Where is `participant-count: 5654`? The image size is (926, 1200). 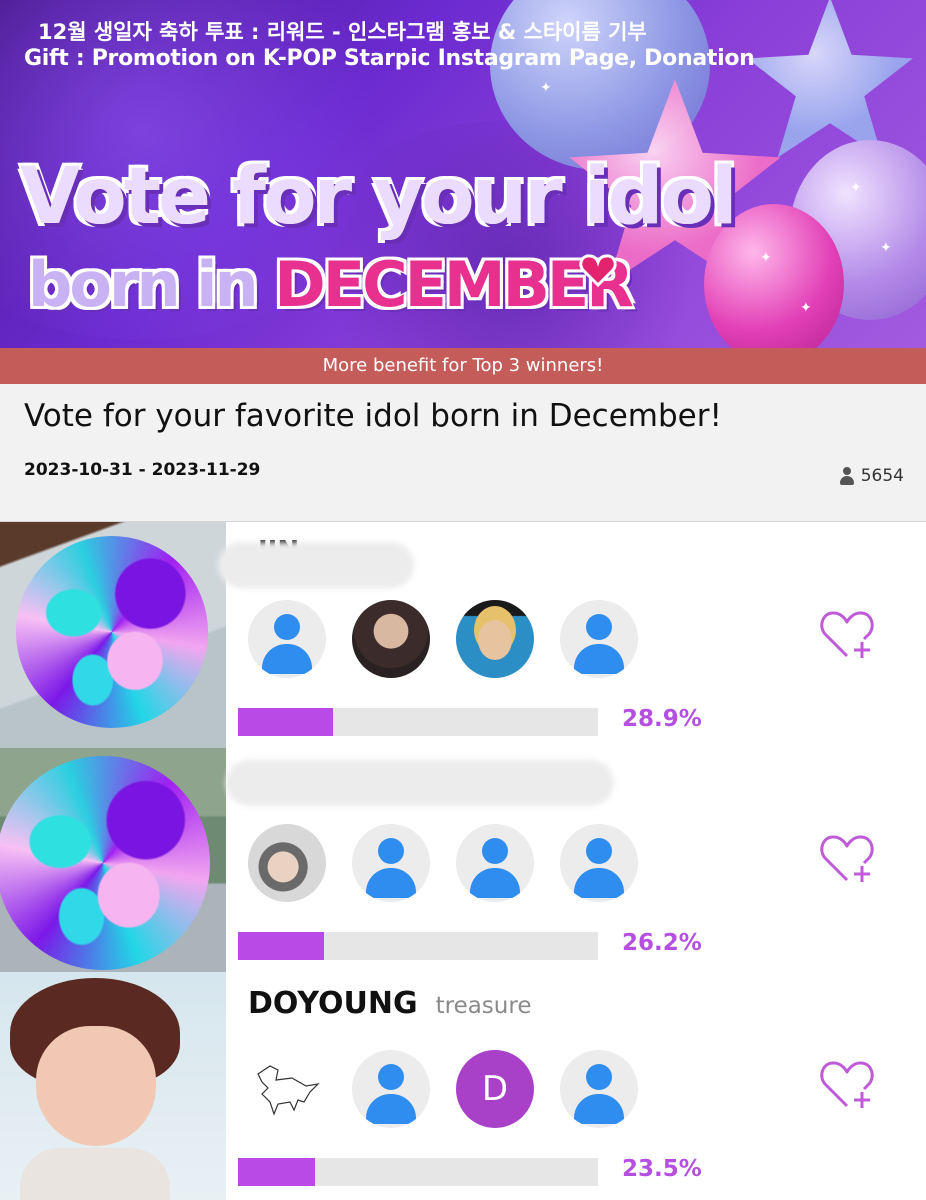
participant-count: 5654 is located at coordinates (871, 476).